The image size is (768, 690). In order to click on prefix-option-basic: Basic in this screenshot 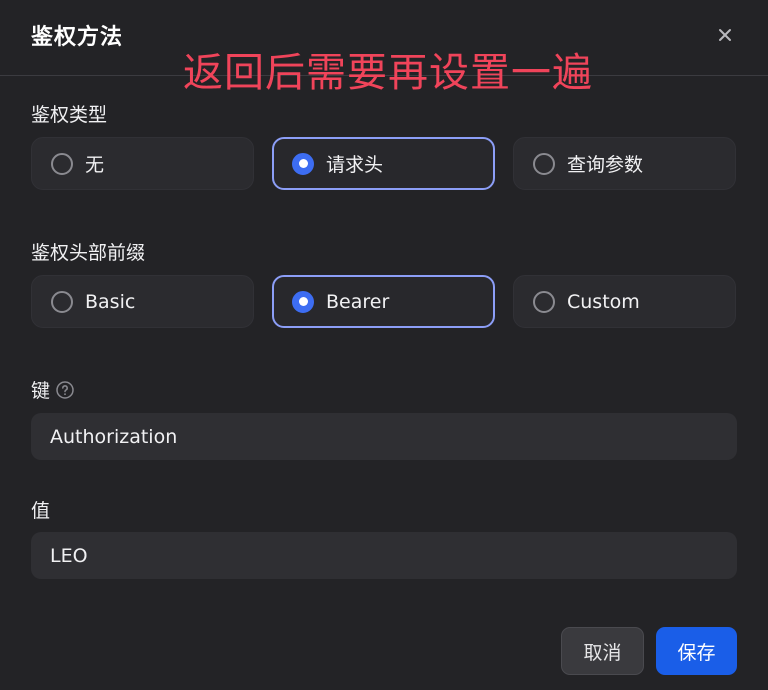, I will do `click(142, 301)`.